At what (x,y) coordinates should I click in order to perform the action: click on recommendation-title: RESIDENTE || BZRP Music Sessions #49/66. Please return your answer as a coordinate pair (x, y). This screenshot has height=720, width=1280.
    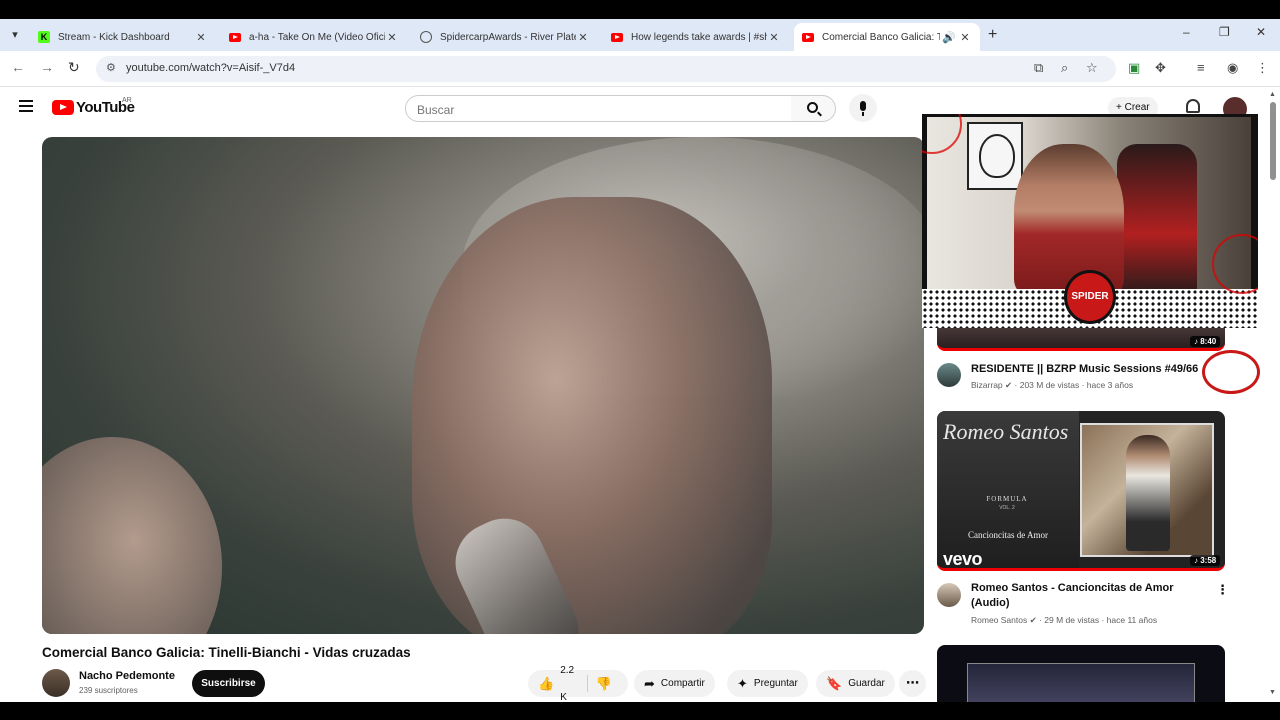
    Looking at the image, I should click on (1091, 369).